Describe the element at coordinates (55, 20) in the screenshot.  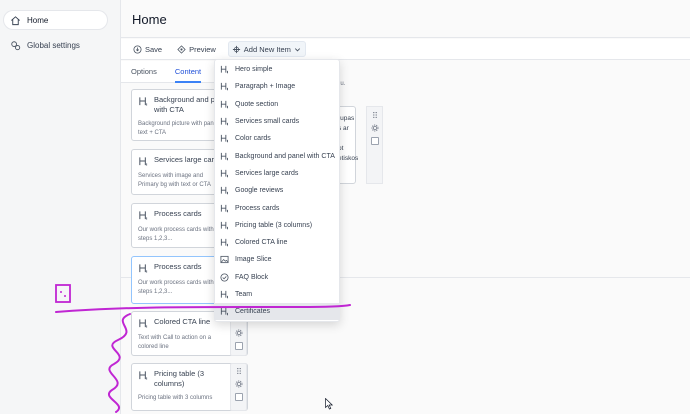
I see `sidebar-item-home: Home` at that location.